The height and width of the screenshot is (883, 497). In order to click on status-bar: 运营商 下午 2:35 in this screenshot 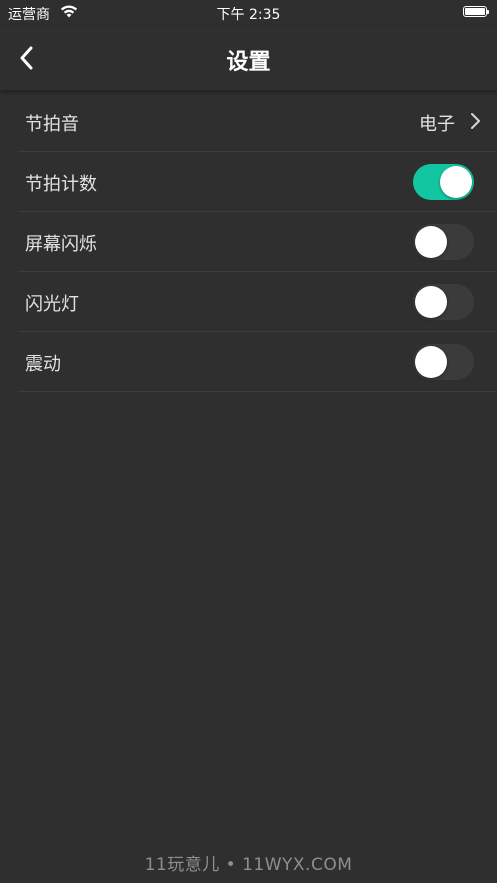, I will do `click(248, 13)`.